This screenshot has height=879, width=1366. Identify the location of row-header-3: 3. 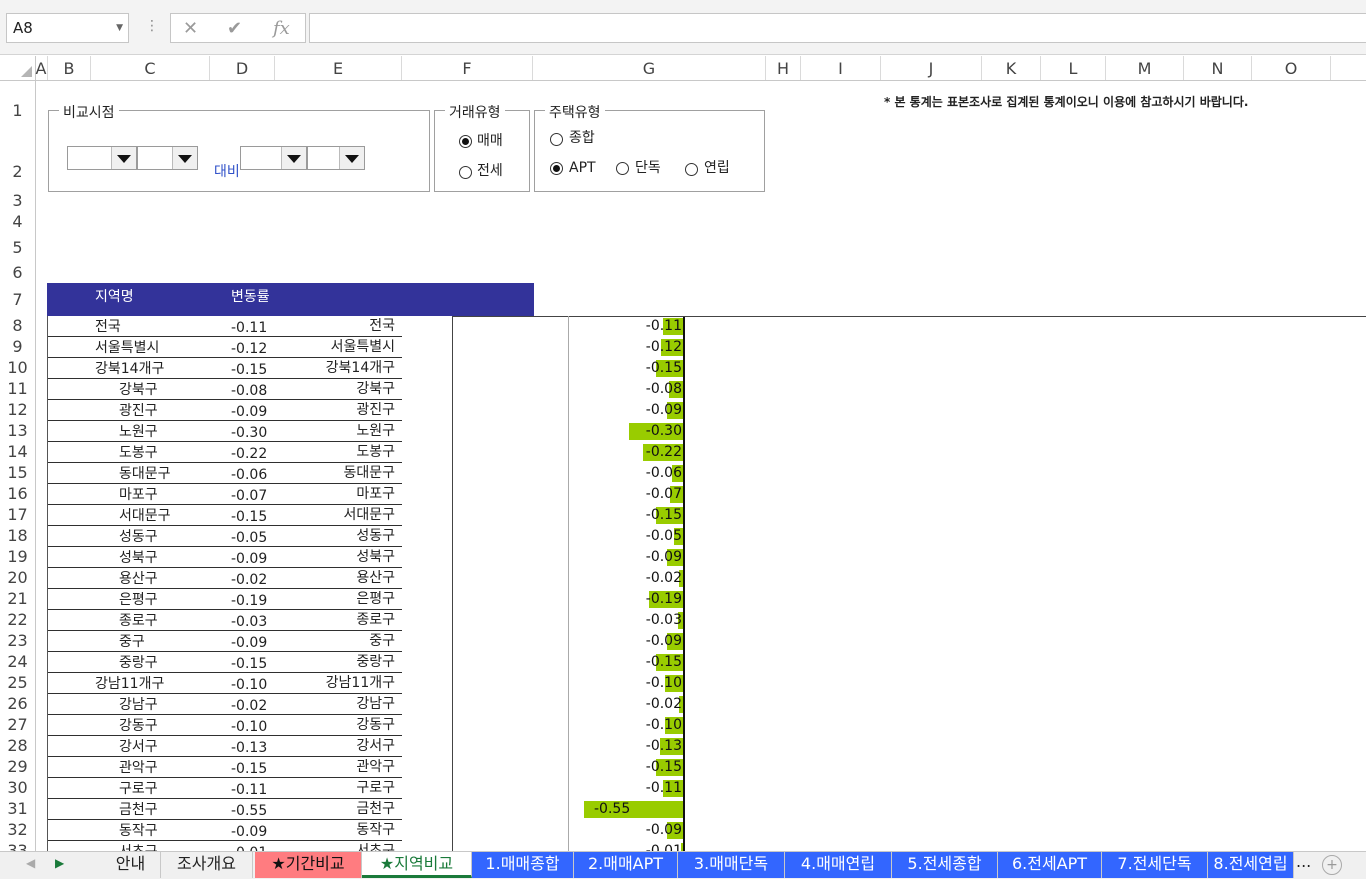
(17, 200).